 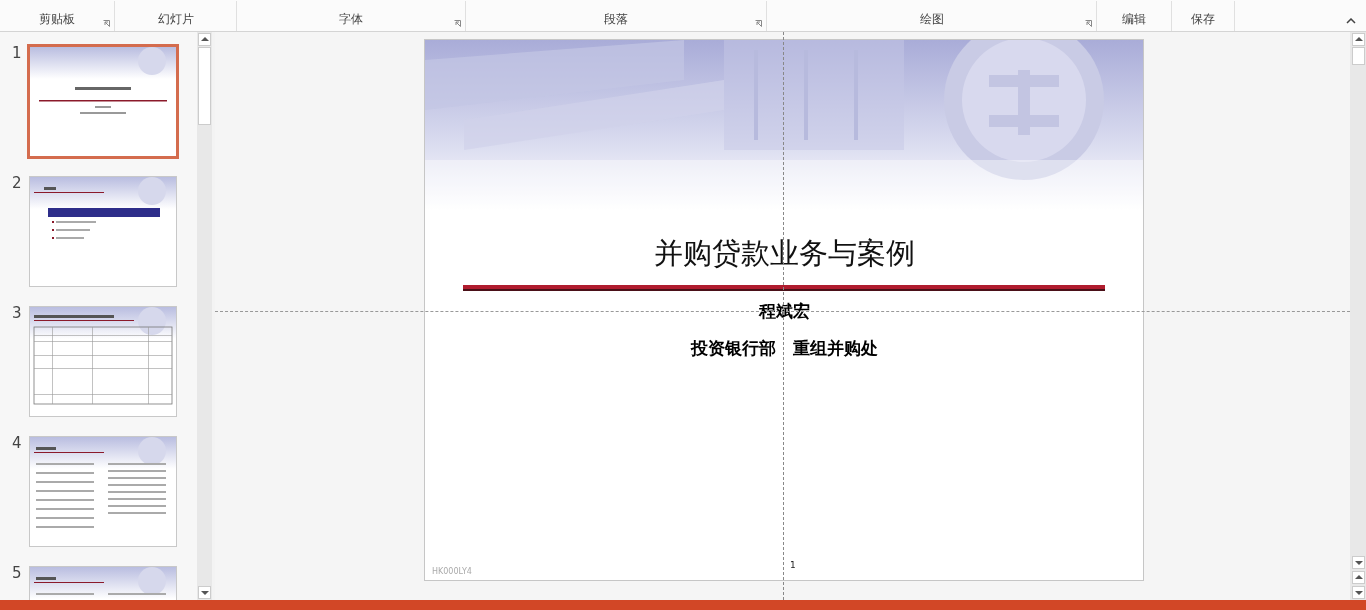 I want to click on footer-code: HK000LY4, so click(x=452, y=571).